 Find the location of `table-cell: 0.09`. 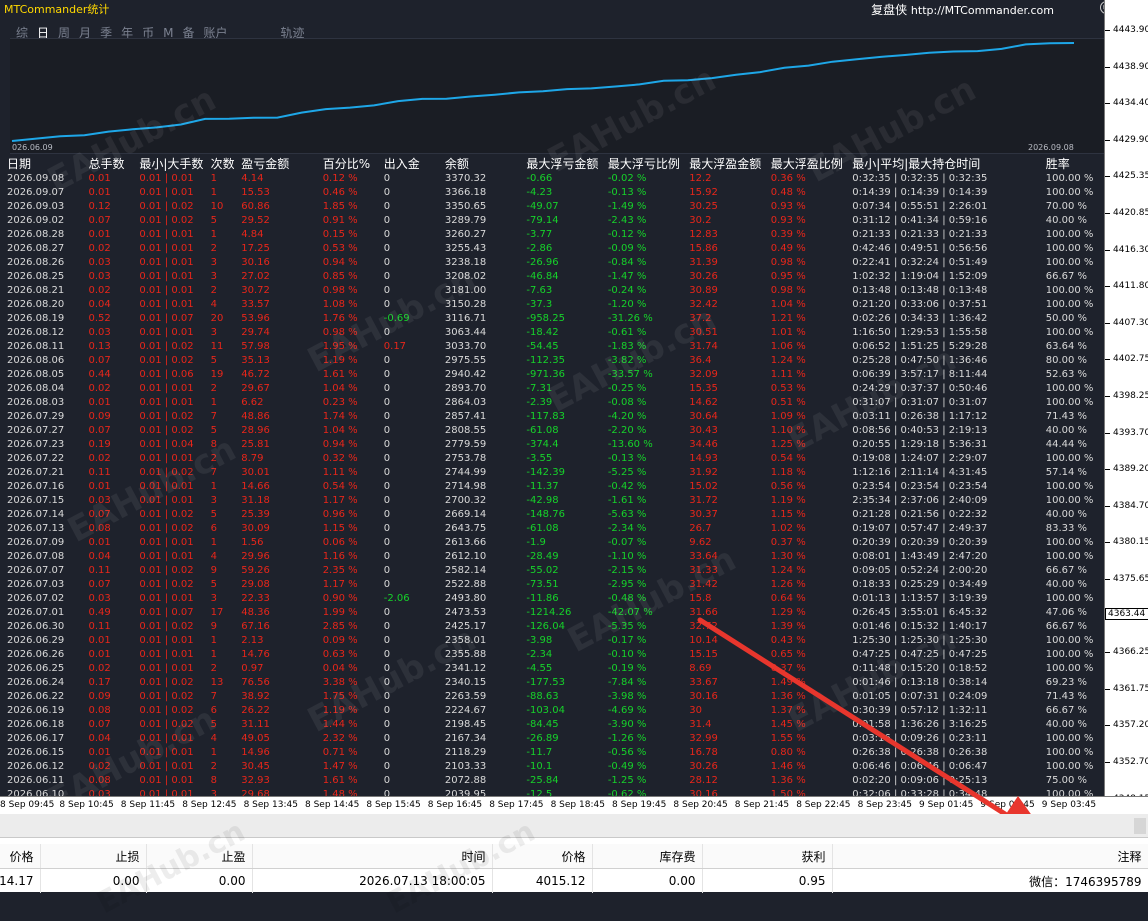

table-cell: 0.09 is located at coordinates (99, 696).